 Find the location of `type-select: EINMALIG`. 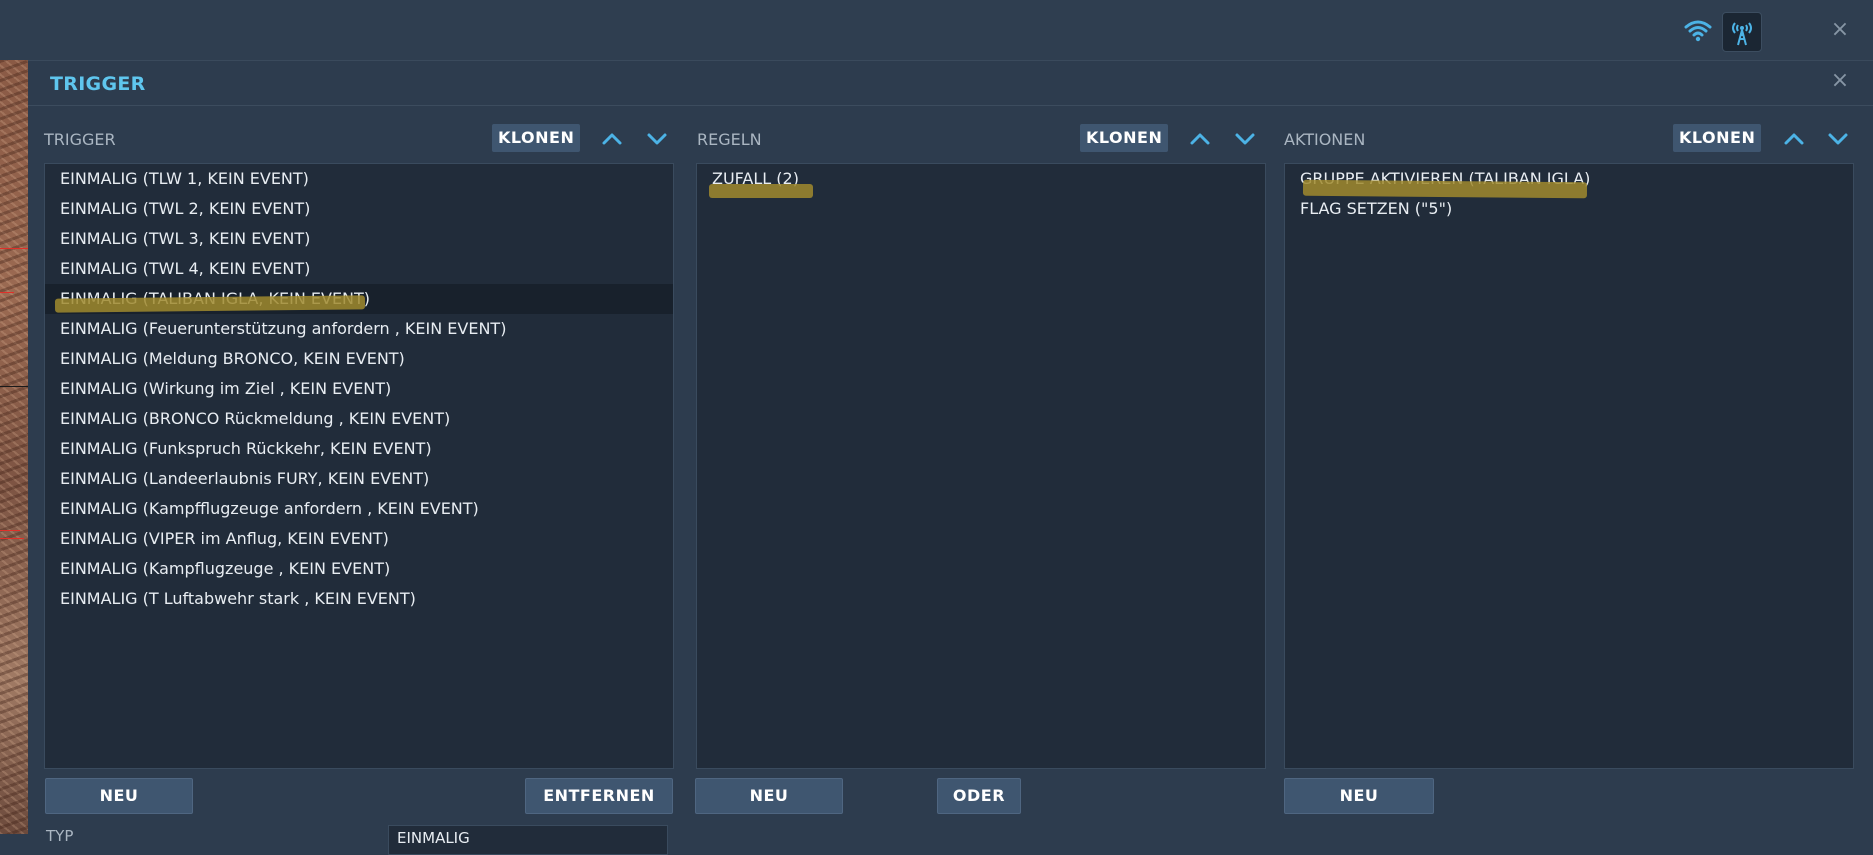

type-select: EINMALIG is located at coordinates (528, 840).